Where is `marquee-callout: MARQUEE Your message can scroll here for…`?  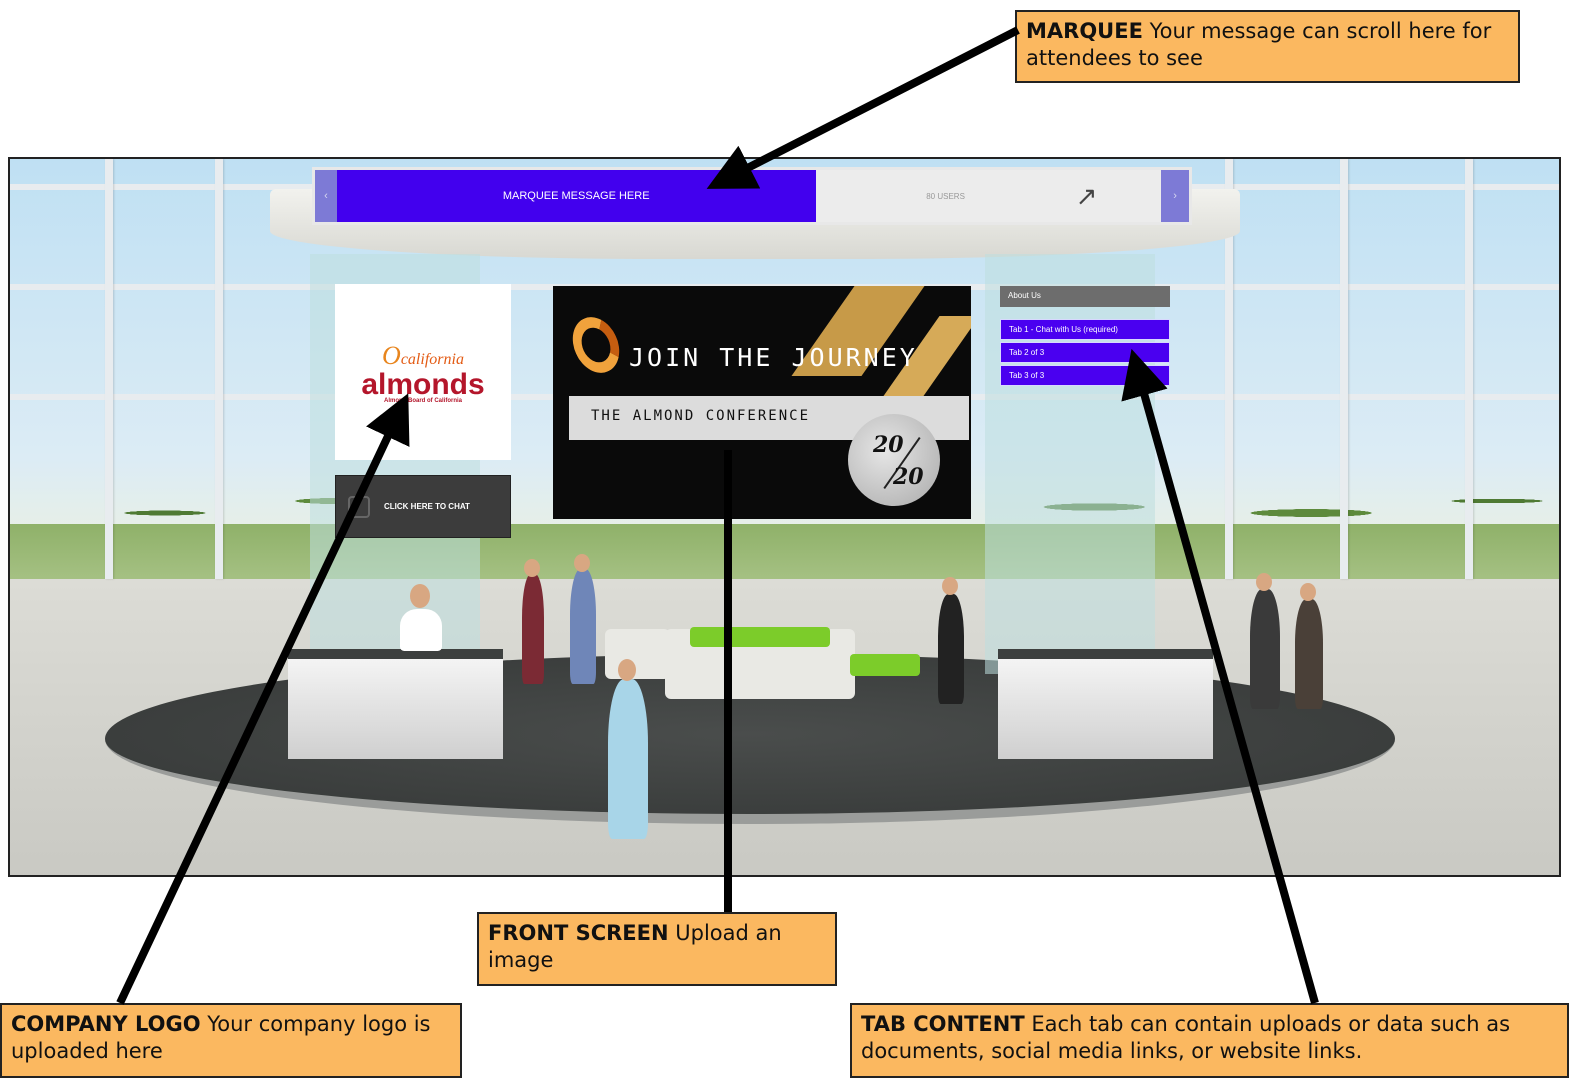
marquee-callout: MARQUEE Your message can scroll here for… is located at coordinates (1267, 46).